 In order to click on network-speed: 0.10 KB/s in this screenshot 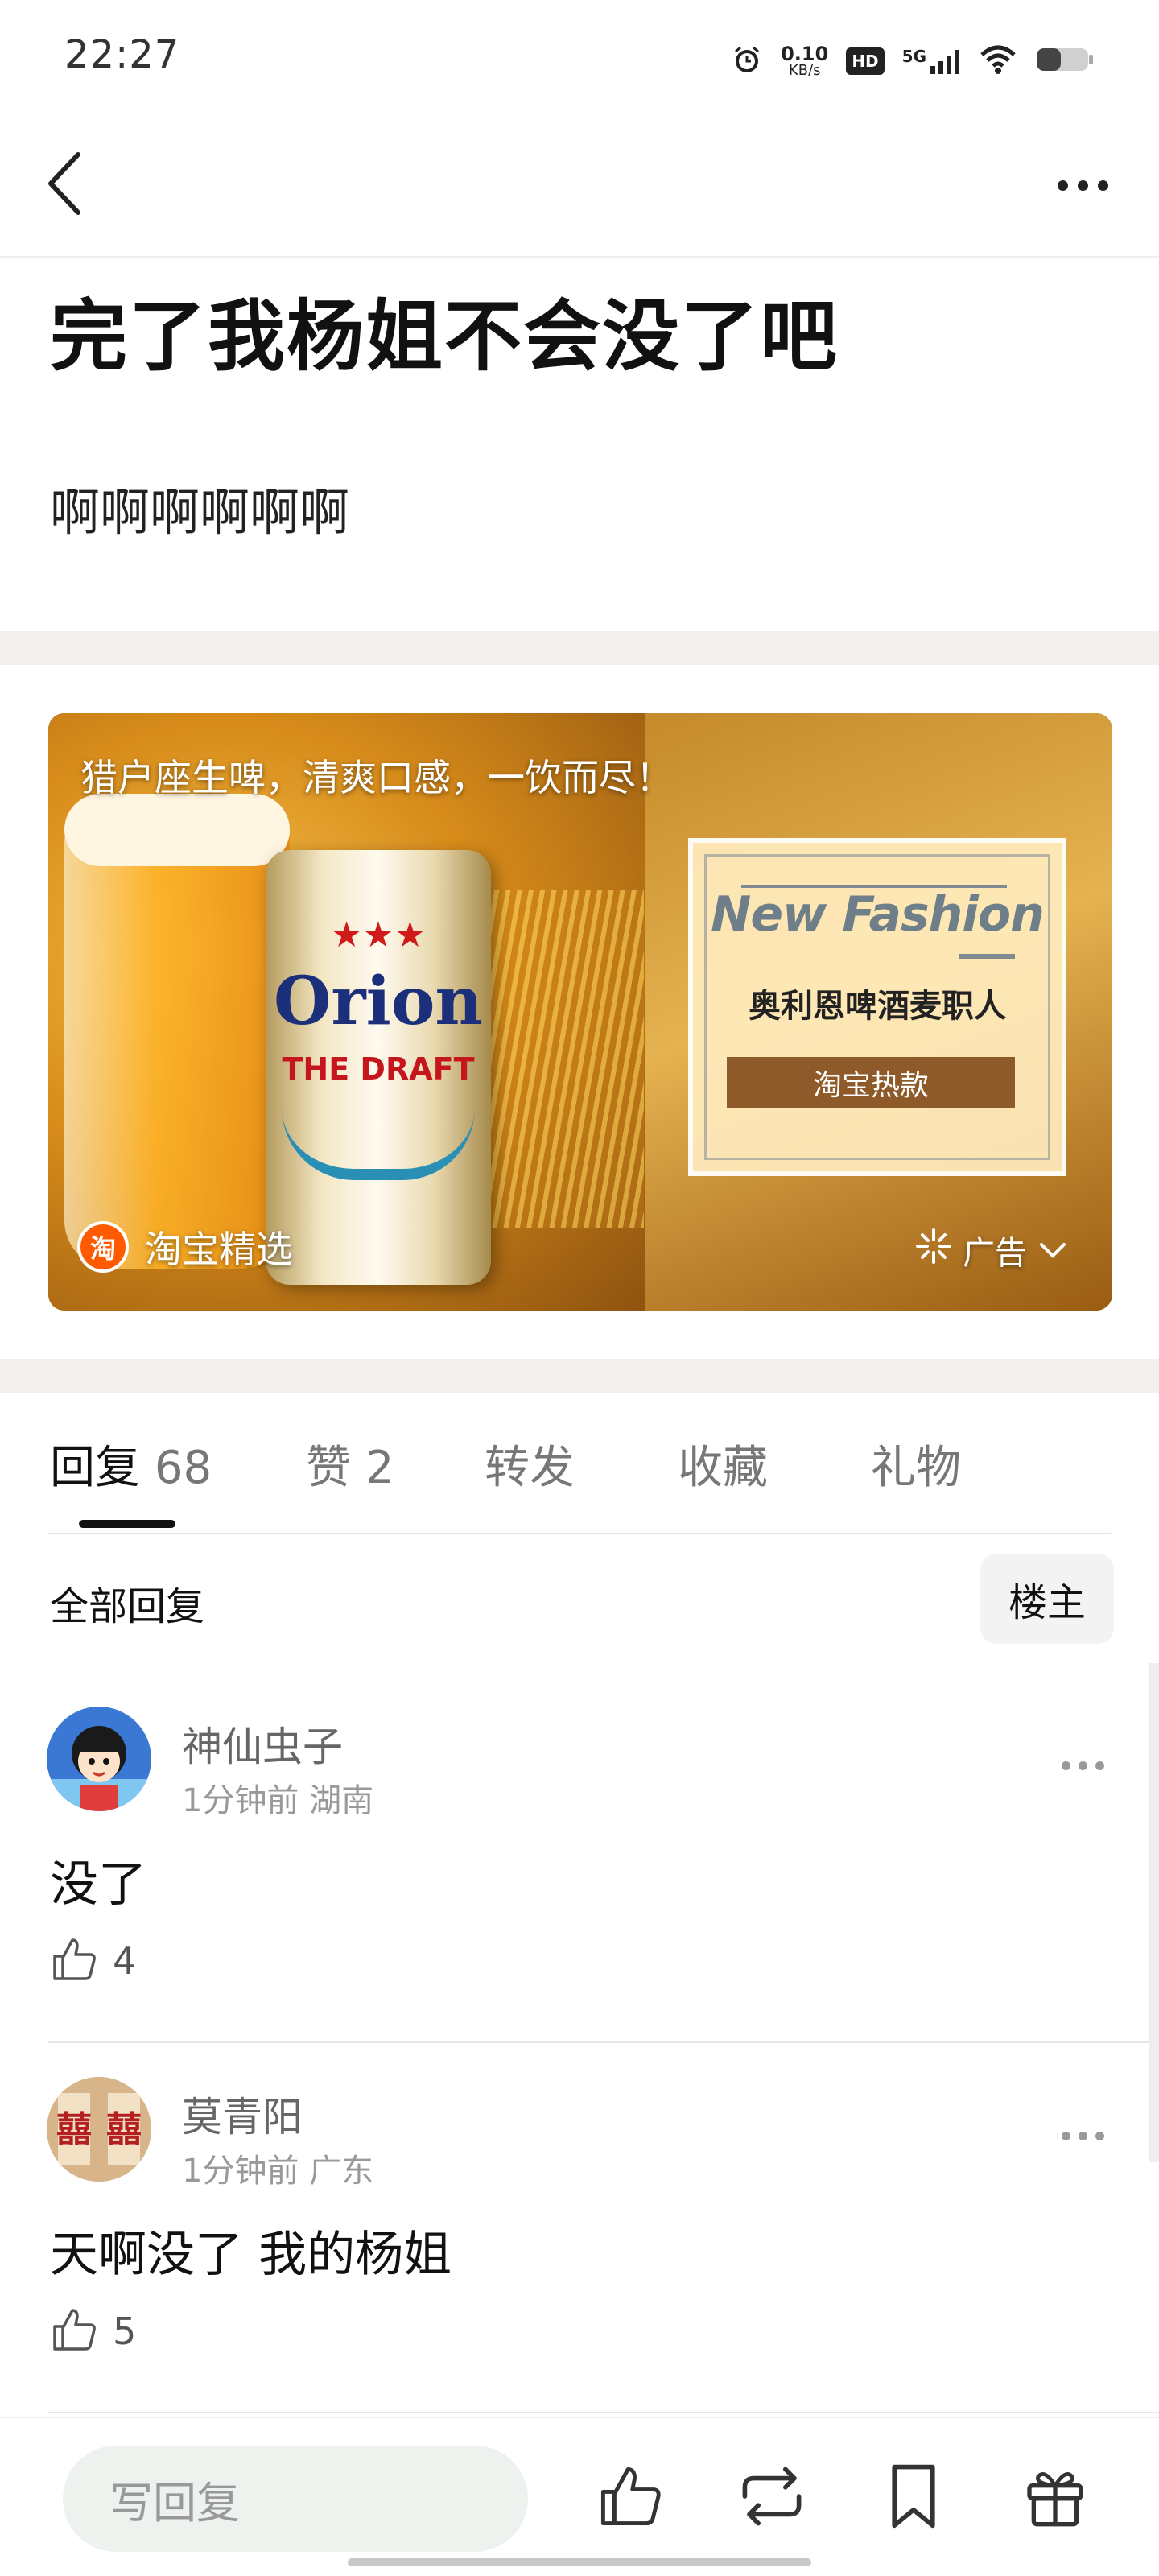, I will do `click(804, 61)`.